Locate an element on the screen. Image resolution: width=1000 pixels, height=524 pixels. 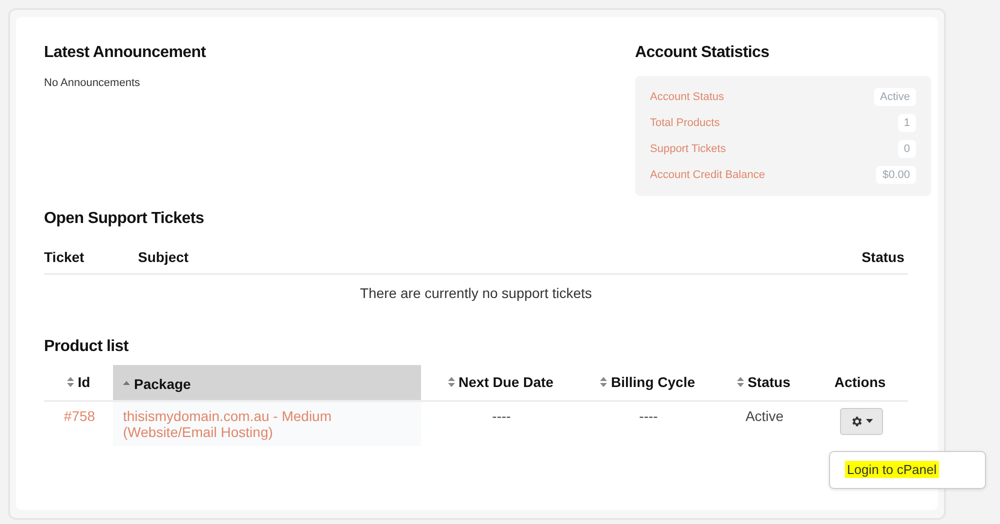
stat-label: Account Credit Balance is located at coordinates (707, 175).